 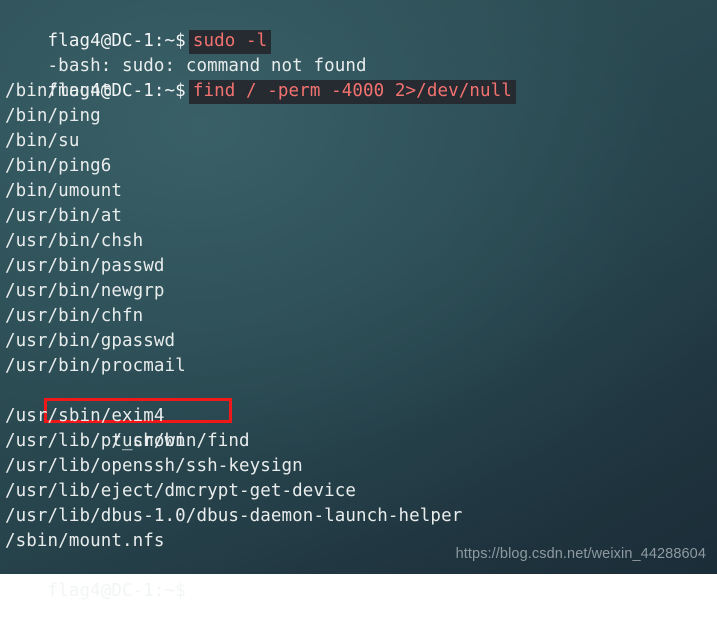 I want to click on terminal-line: /usr/bin/procmail, so click(x=361, y=366).